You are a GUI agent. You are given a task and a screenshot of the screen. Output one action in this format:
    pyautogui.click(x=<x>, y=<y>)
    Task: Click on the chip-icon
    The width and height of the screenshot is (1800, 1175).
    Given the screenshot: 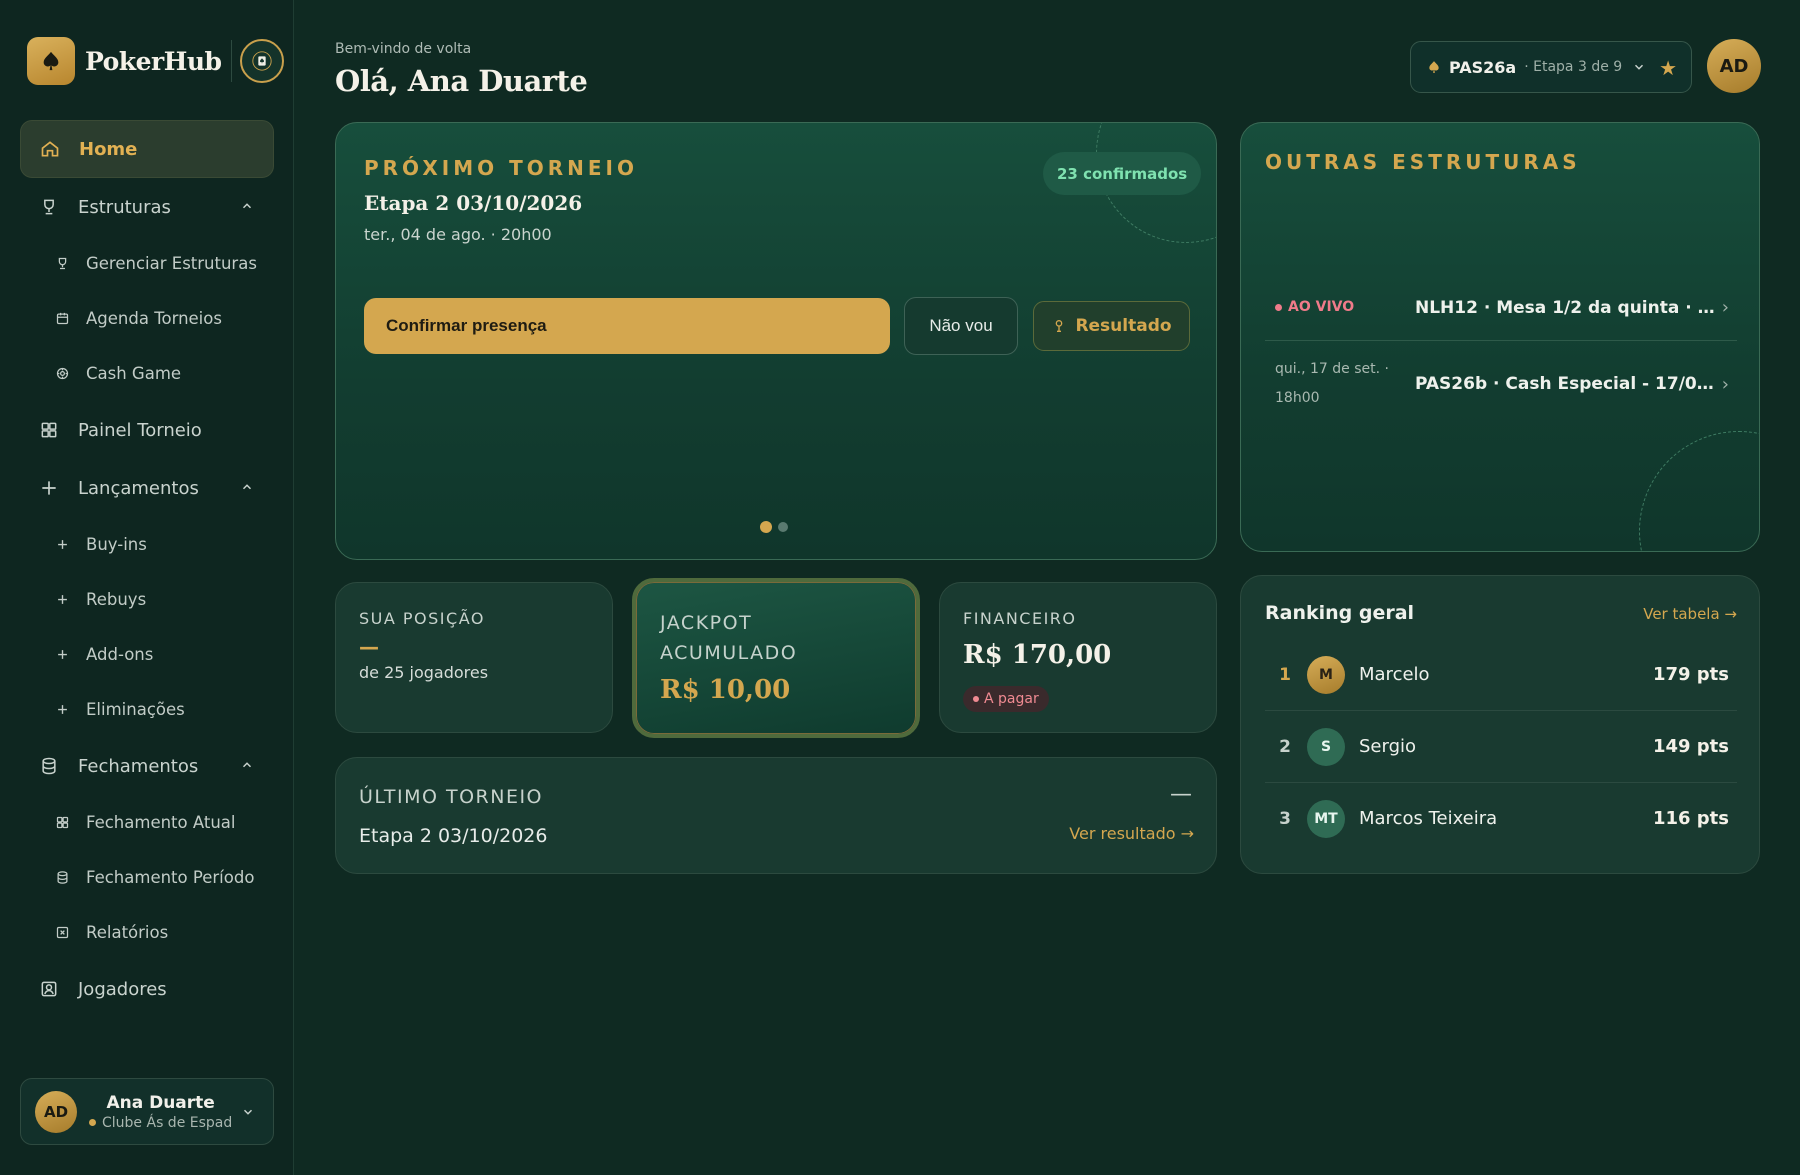 What is the action you would take?
    pyautogui.click(x=62, y=374)
    